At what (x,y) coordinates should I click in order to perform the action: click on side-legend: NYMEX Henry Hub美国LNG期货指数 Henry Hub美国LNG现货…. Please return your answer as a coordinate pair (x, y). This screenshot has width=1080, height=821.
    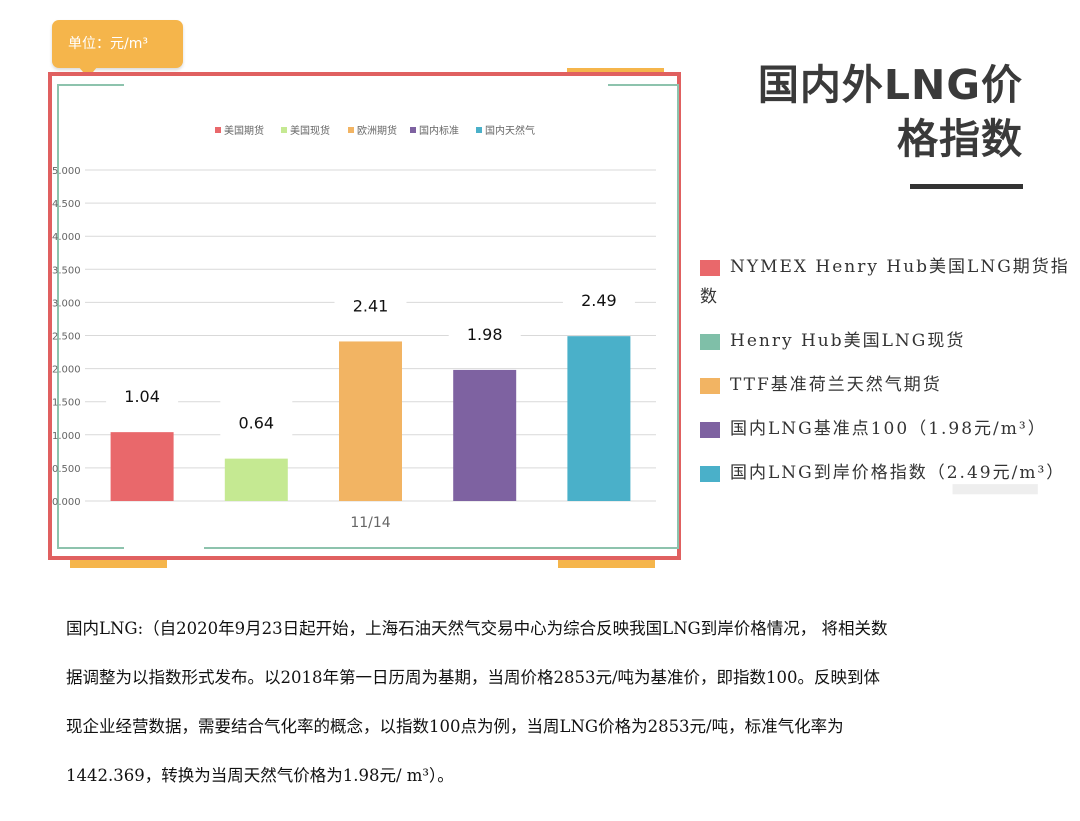
    Looking at the image, I should click on (887, 377).